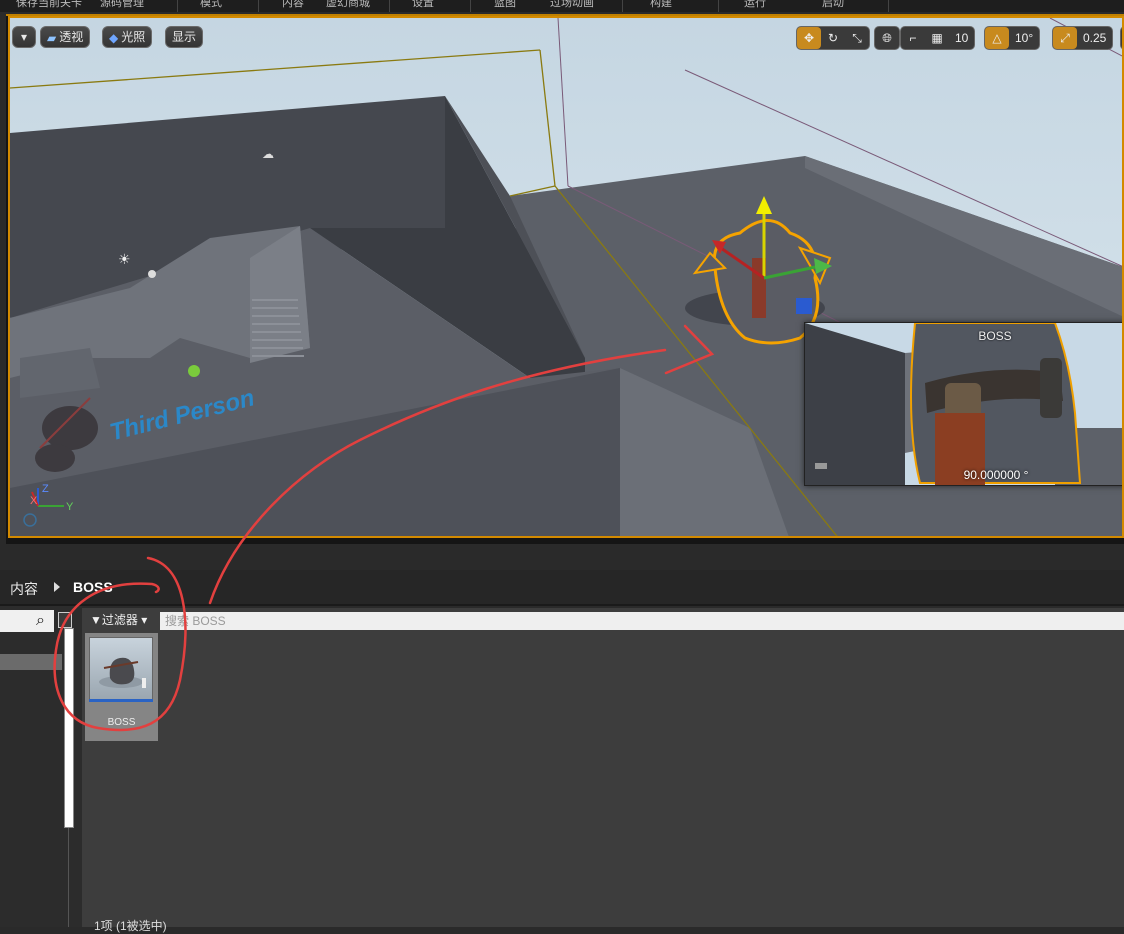 The image size is (1124, 934). What do you see at coordinates (1024, 38) in the screenshot?
I see `rotation-snap-value: 10°` at bounding box center [1024, 38].